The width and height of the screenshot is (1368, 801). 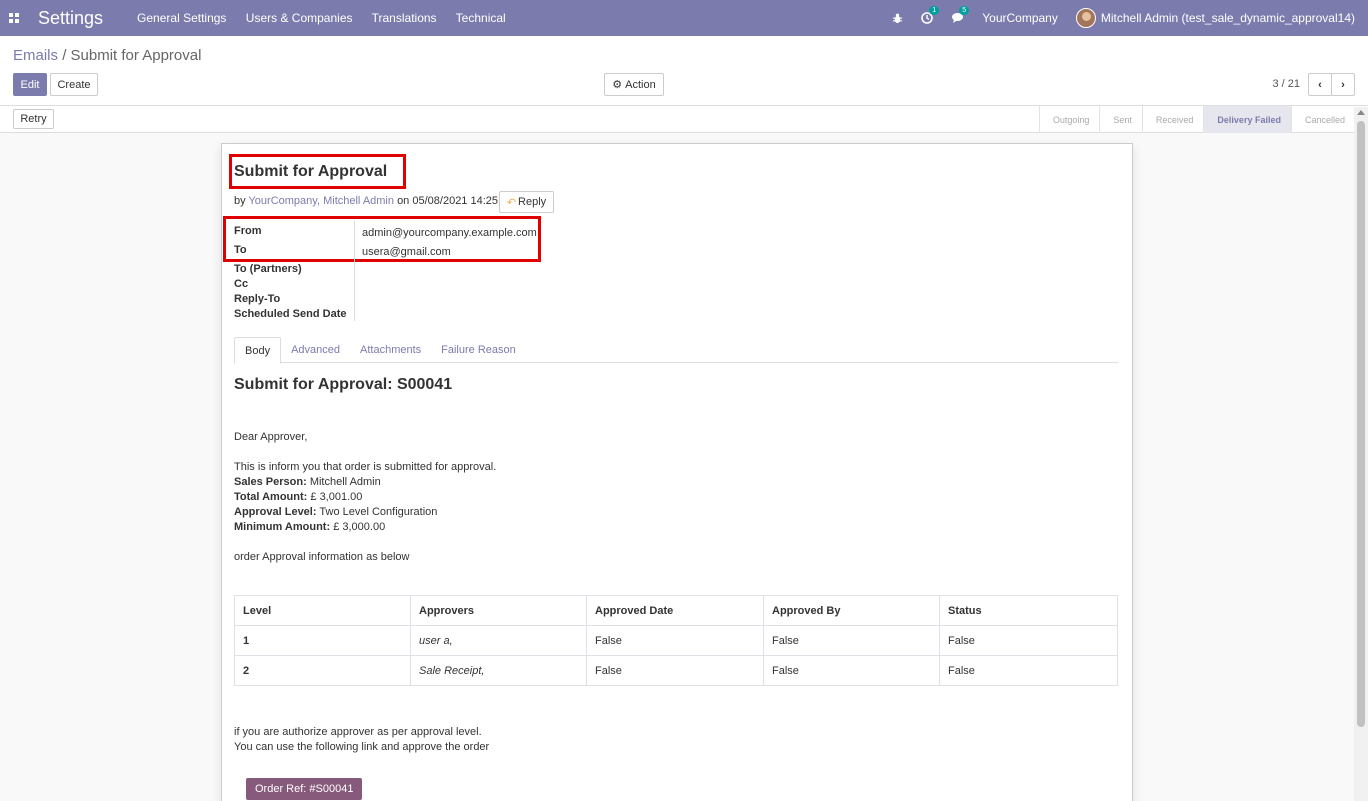 I want to click on label-from: From, so click(x=248, y=231).